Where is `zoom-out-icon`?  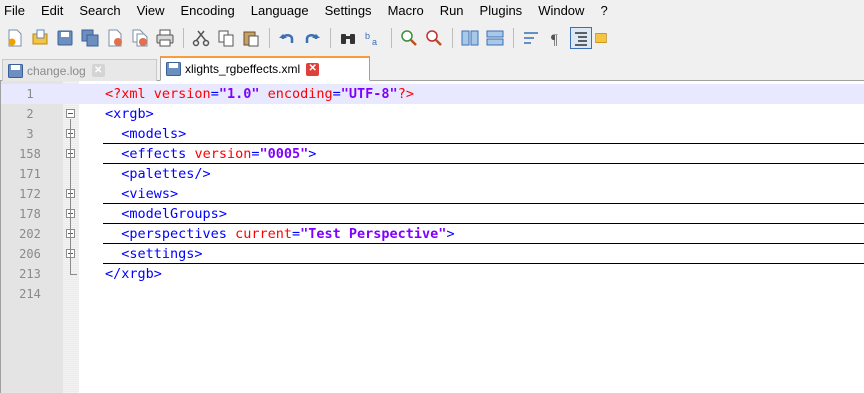
zoom-out-icon is located at coordinates (434, 38).